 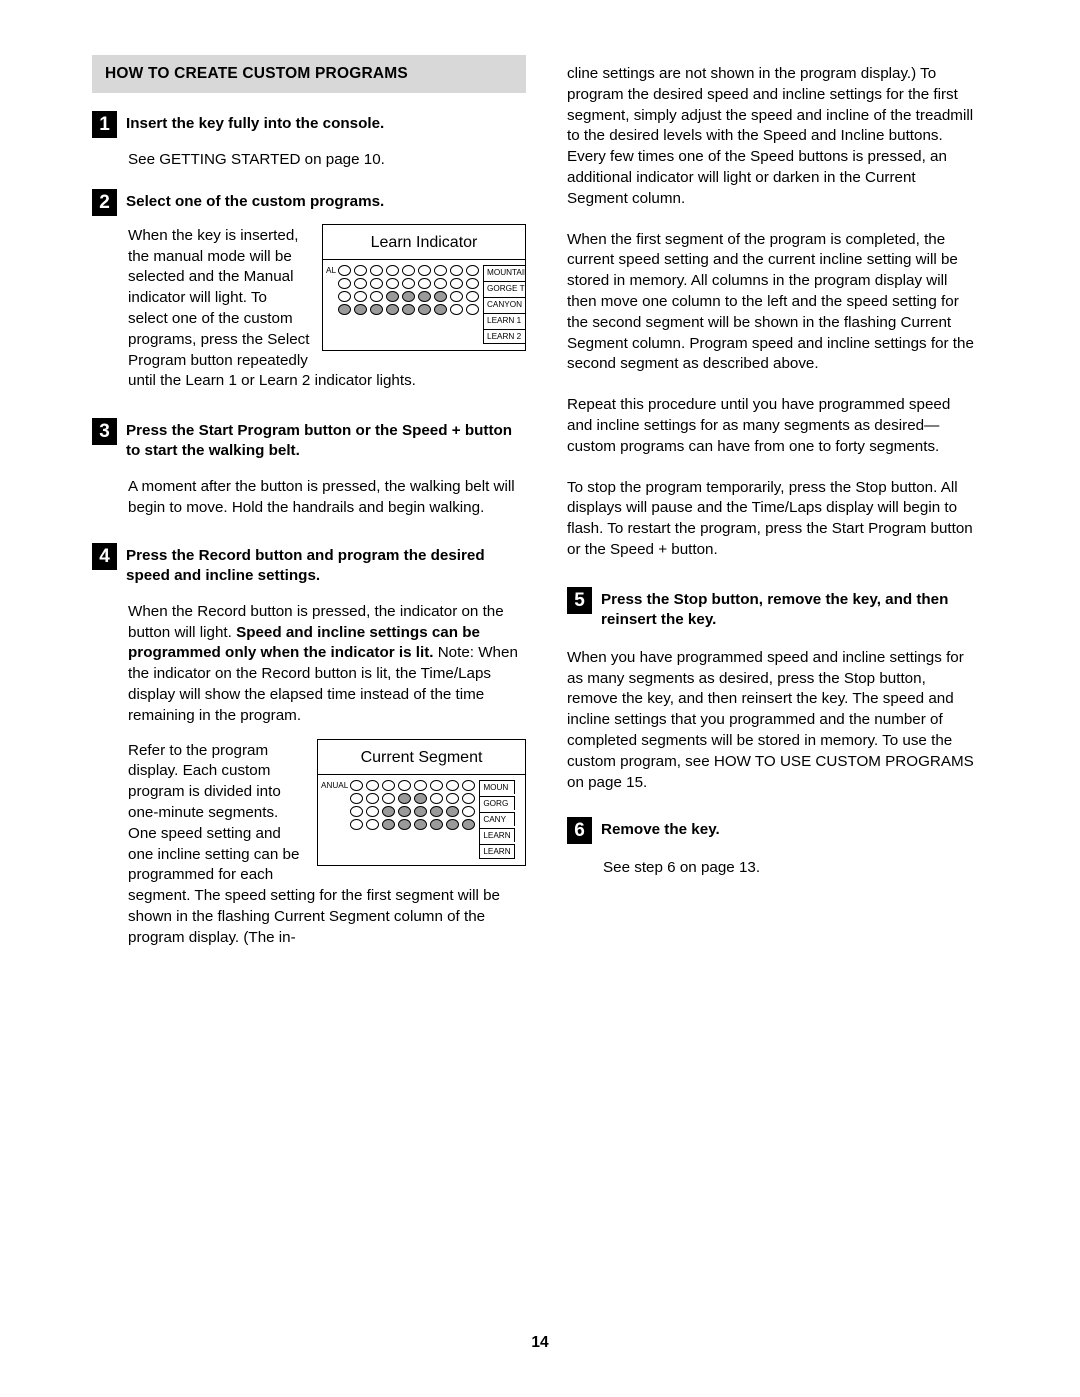 I want to click on step-2: 2 Select one of the custom programs., so click(x=309, y=202).